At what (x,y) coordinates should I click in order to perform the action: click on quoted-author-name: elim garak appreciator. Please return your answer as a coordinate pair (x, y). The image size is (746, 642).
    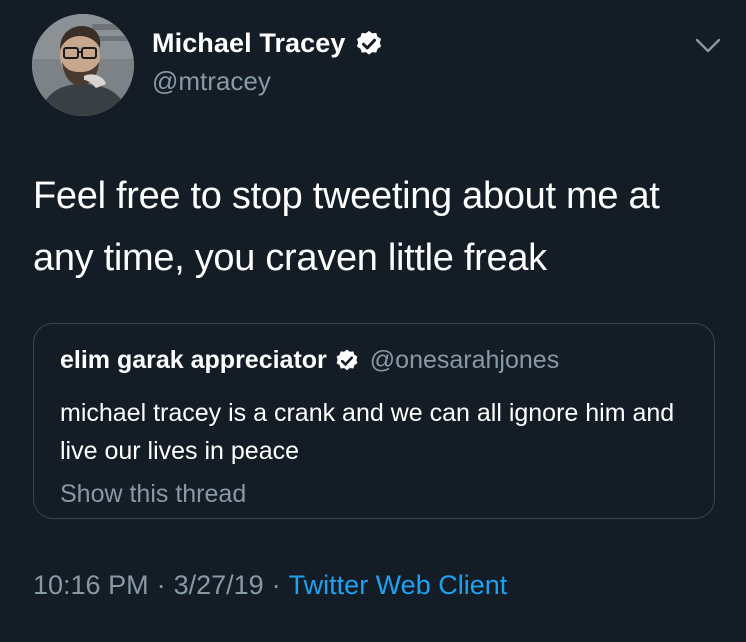
    Looking at the image, I should click on (193, 360).